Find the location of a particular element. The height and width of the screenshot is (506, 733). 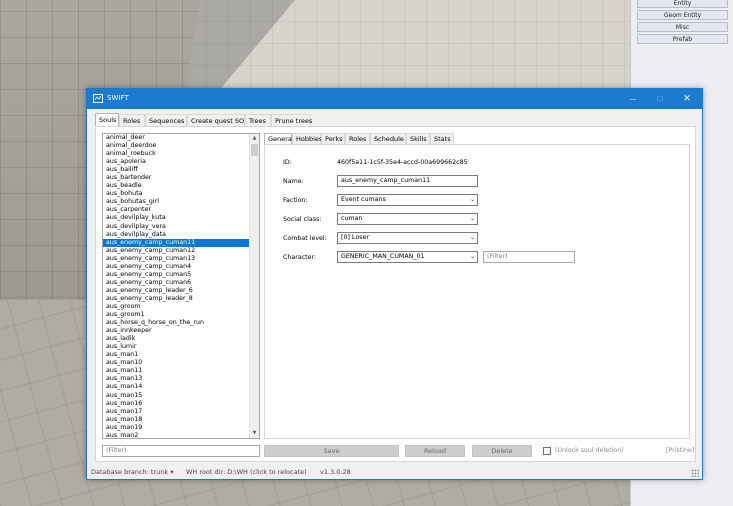

soul-list-item: aus_man16 is located at coordinates (181, 404).